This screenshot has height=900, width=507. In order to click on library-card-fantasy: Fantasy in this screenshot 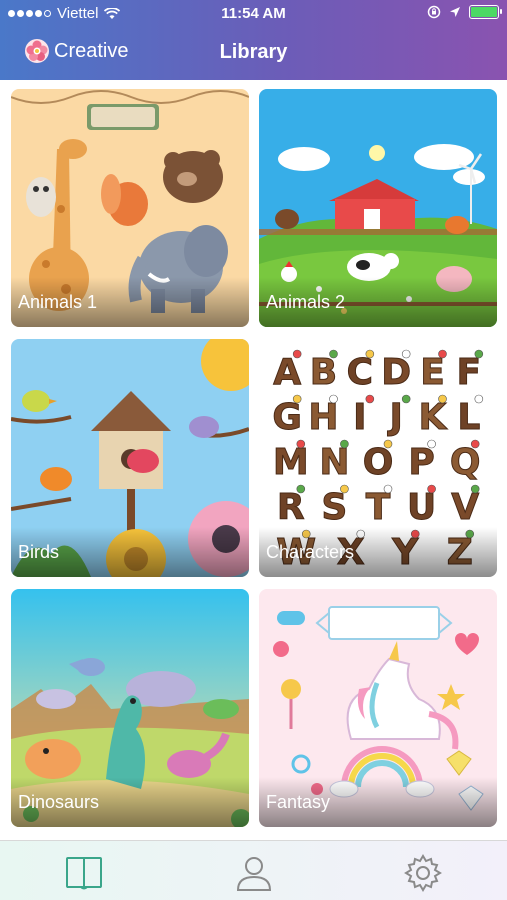, I will do `click(378, 708)`.